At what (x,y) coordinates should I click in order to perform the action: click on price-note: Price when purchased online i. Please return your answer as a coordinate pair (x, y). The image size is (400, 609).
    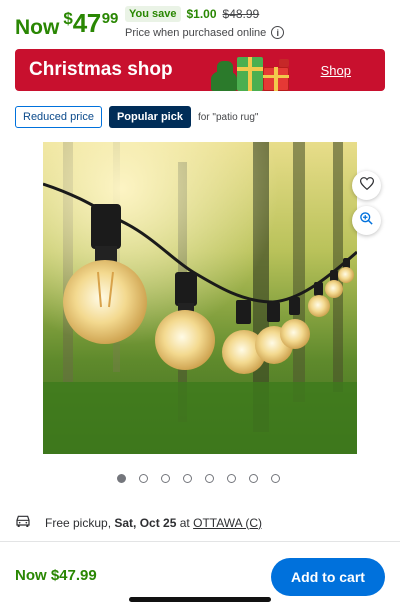
    Looking at the image, I should click on (205, 32).